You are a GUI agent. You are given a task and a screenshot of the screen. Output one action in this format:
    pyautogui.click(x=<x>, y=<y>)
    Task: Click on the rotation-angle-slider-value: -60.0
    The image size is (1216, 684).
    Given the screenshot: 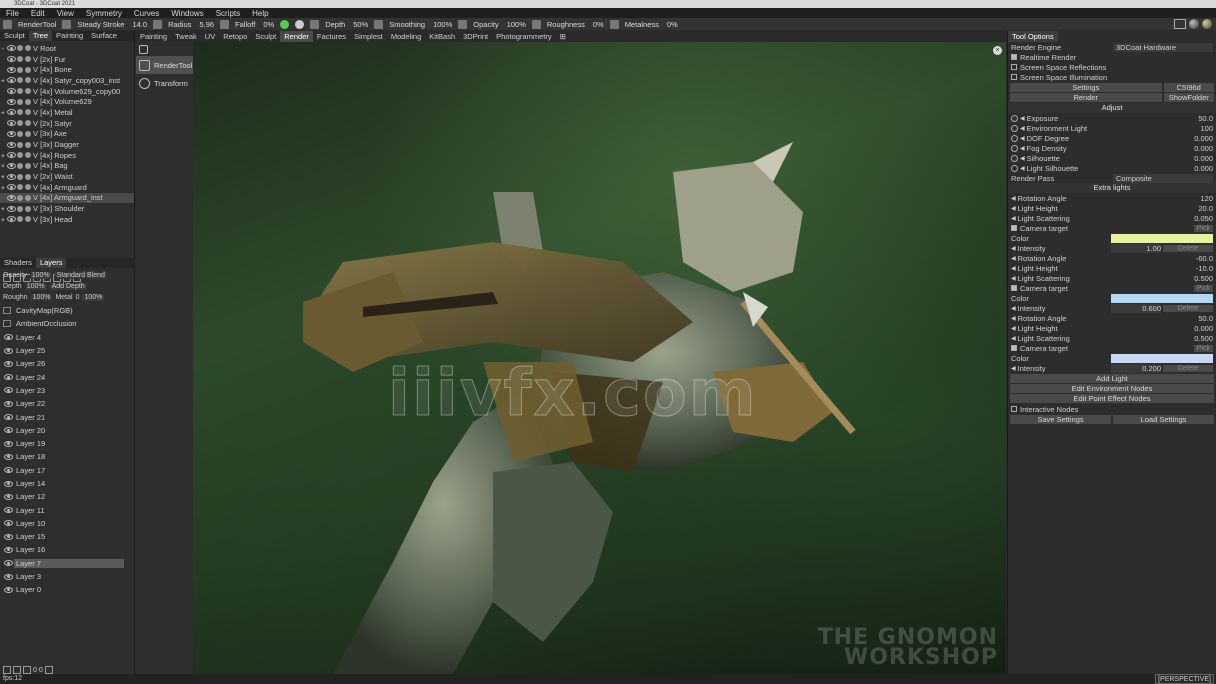 What is the action you would take?
    pyautogui.click(x=1188, y=258)
    